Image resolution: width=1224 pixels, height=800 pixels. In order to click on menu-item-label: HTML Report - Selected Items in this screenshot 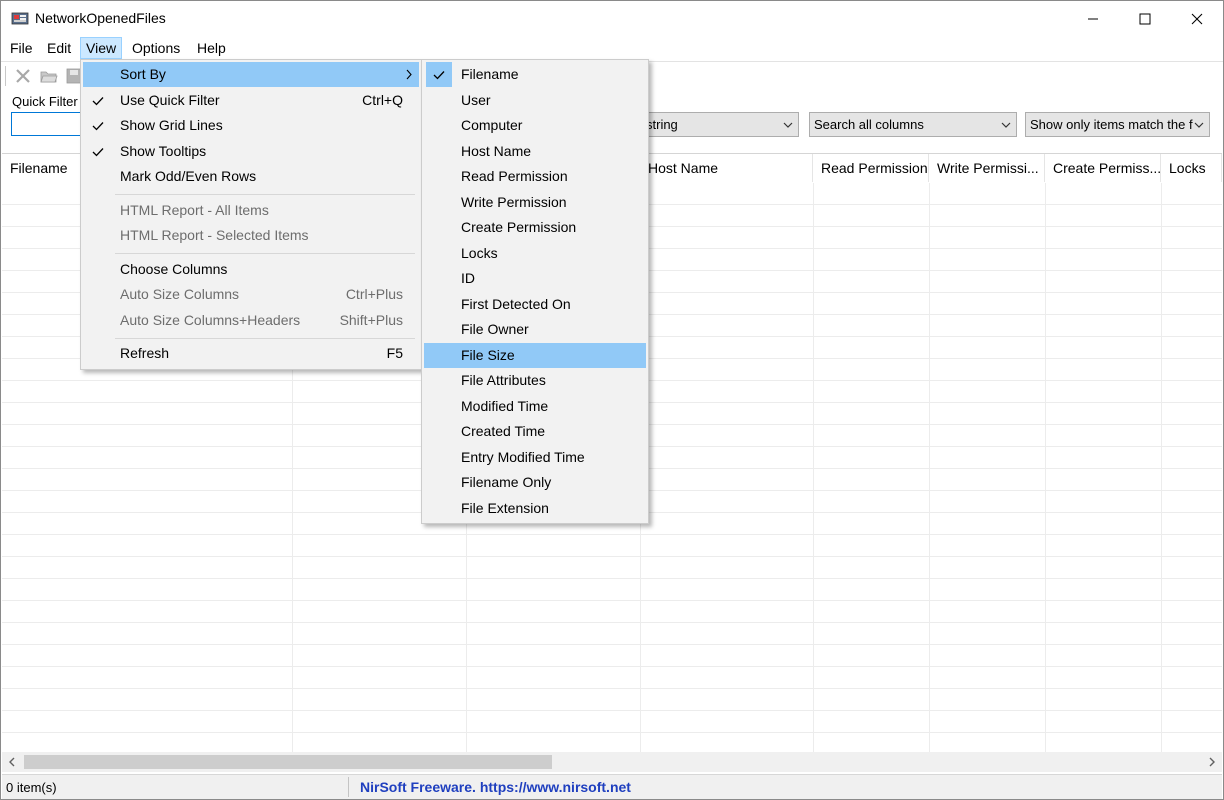, I will do `click(214, 235)`.